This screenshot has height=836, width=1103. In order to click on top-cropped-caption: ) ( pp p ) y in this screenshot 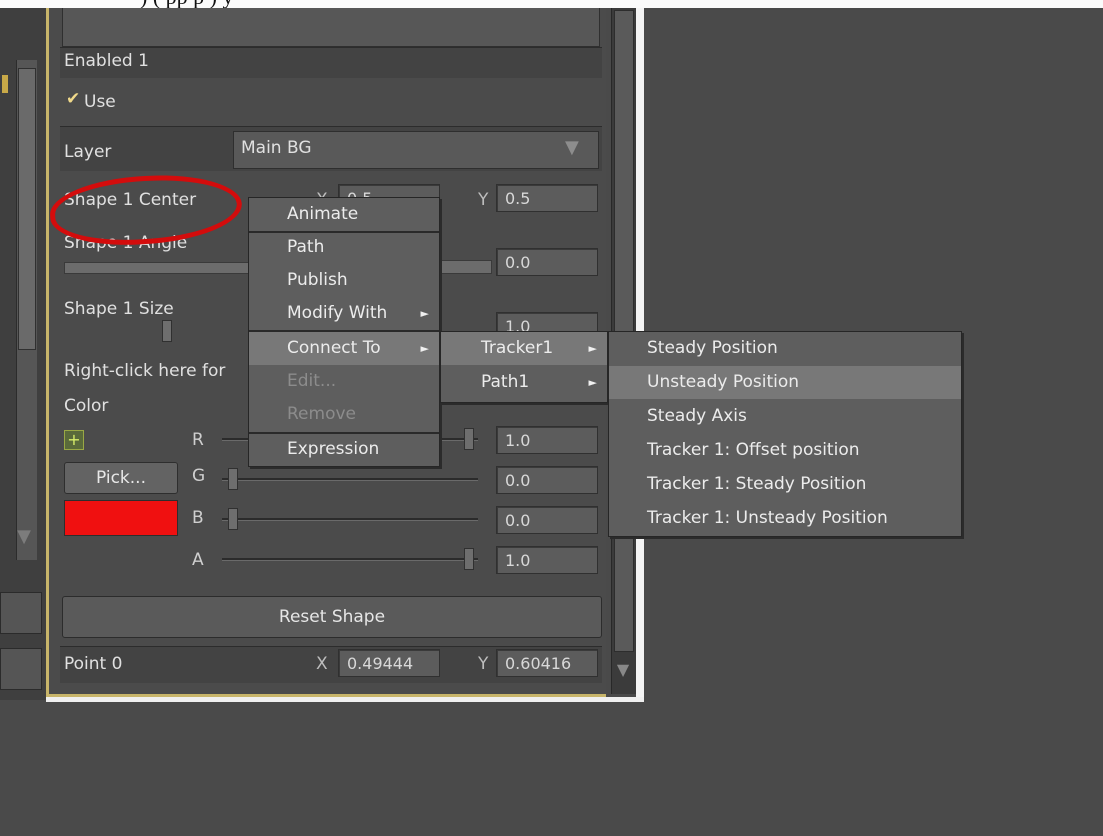, I will do `click(551, 4)`.